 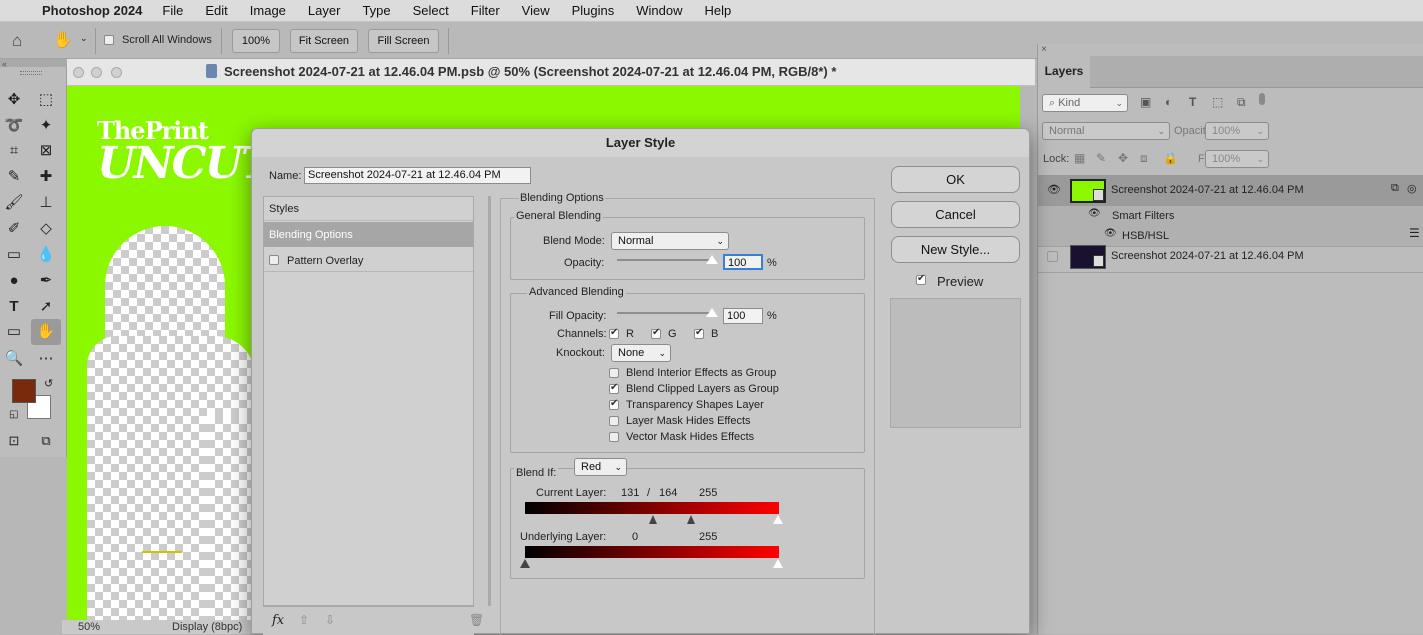 What do you see at coordinates (536, 10) in the screenshot?
I see `menu-view: View` at bounding box center [536, 10].